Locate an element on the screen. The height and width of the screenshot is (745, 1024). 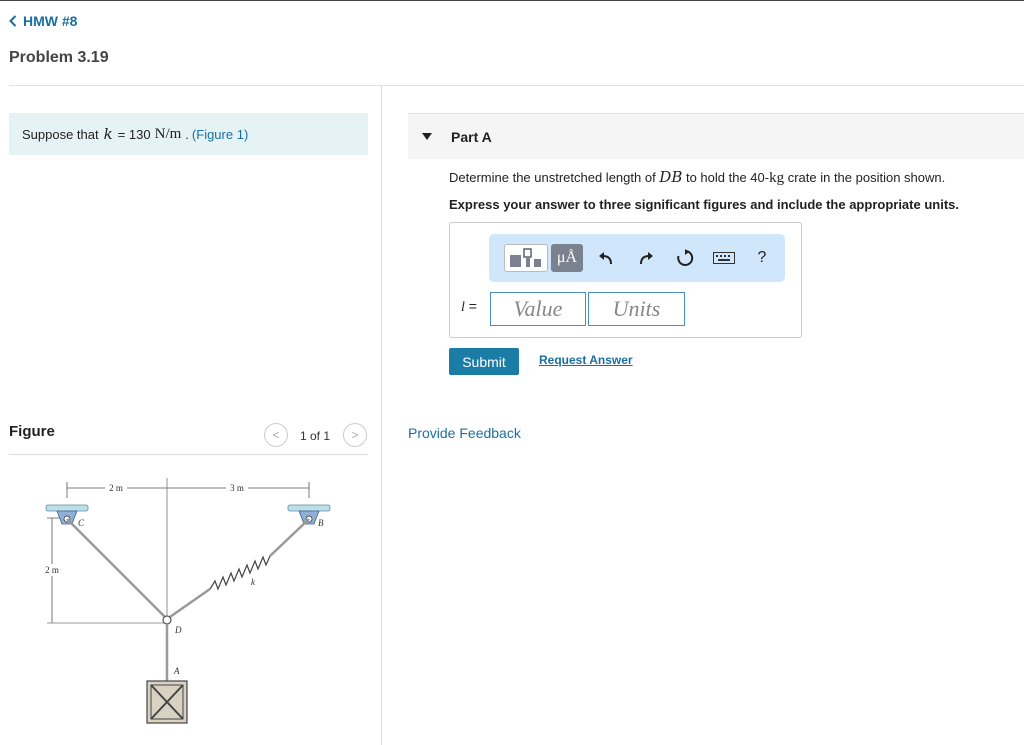
ring-d is located at coordinates (167, 620).